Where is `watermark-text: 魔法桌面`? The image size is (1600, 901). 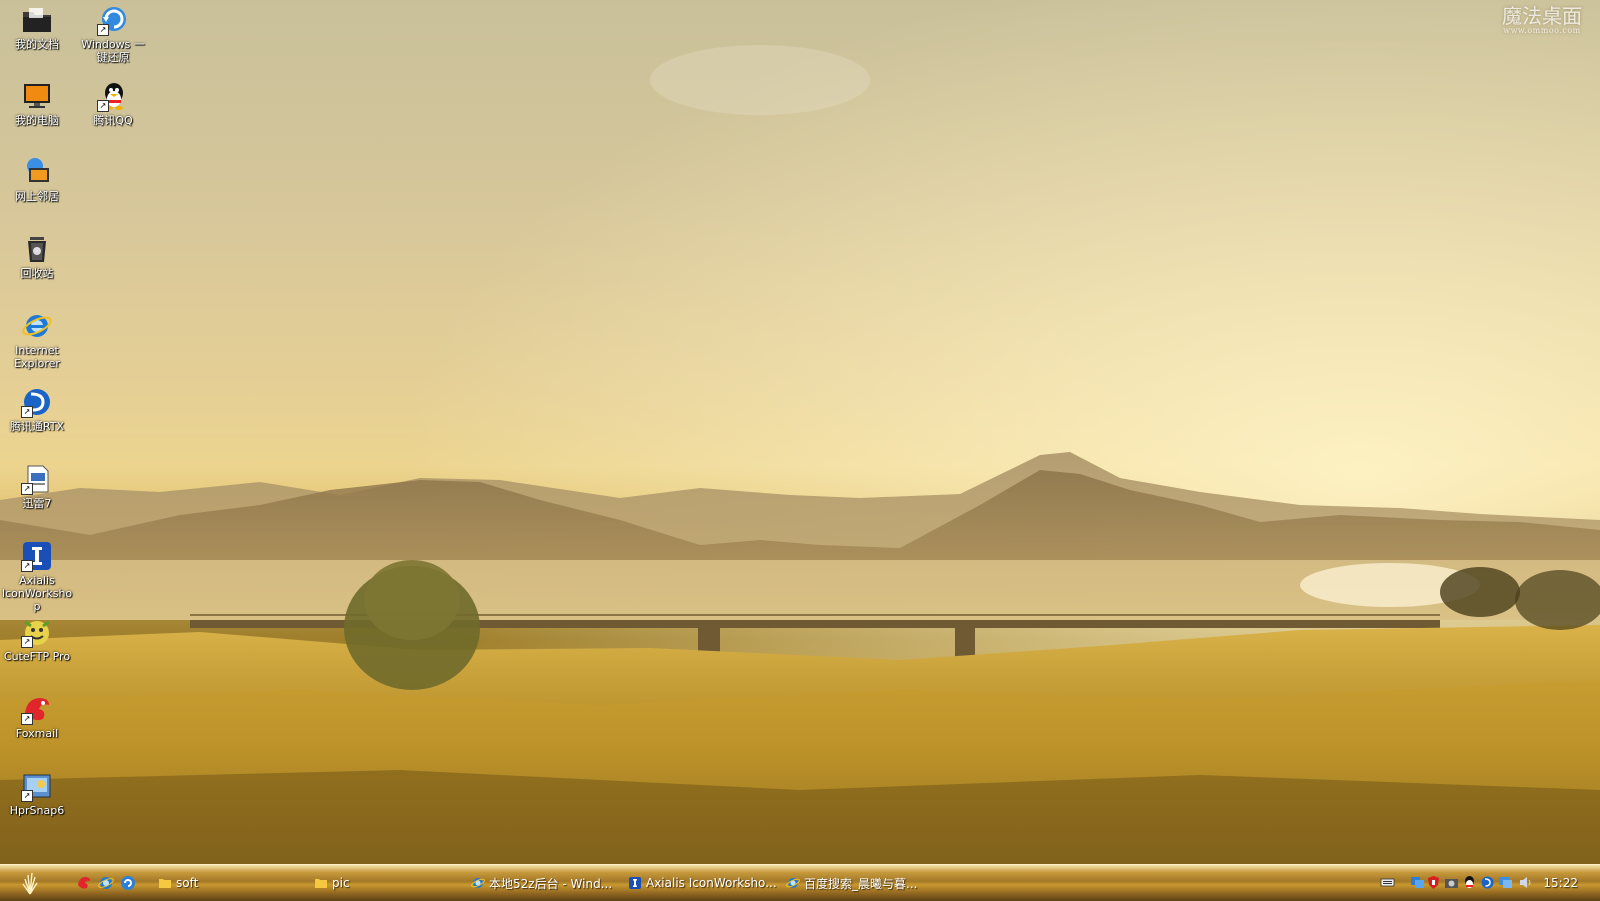
watermark-text: 魔法桌面 is located at coordinates (1542, 16).